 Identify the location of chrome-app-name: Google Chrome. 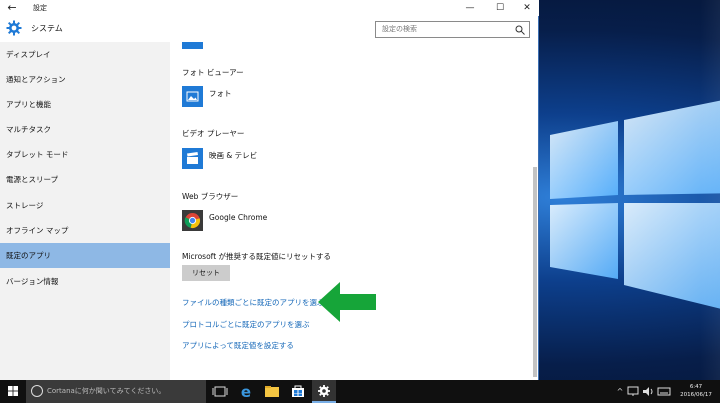
(238, 217).